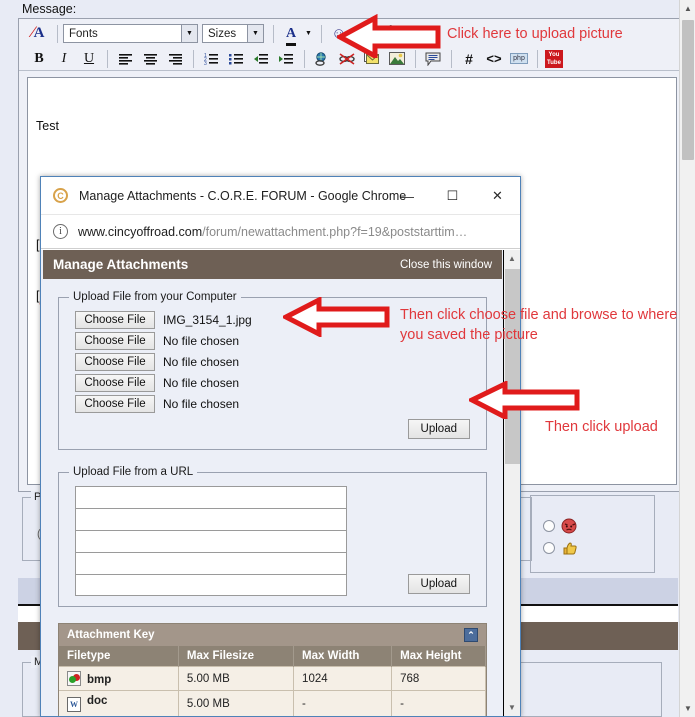 Image resolution: width=695 pixels, height=717 pixels. What do you see at coordinates (512, 707) in the screenshot?
I see `popup-scroll-down-arrow: ▼` at bounding box center [512, 707].